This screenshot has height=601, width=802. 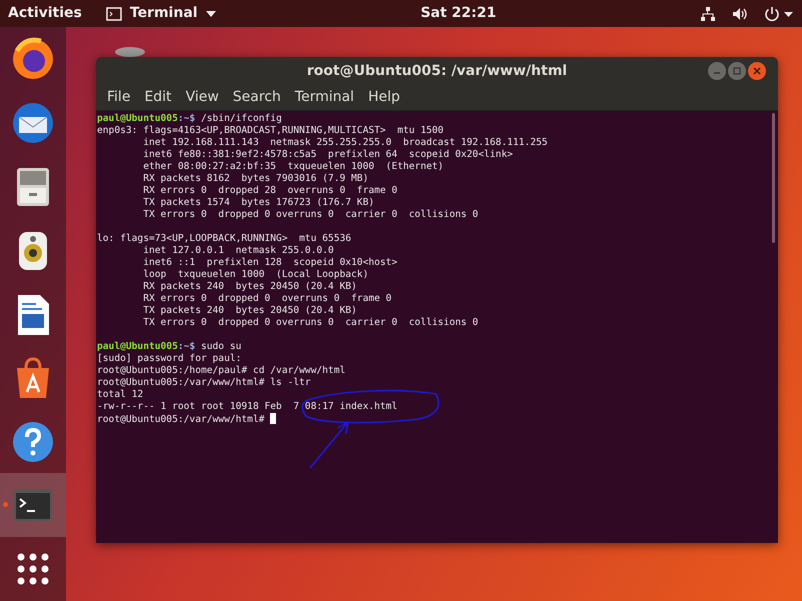 What do you see at coordinates (708, 14) in the screenshot?
I see `network-icon` at bounding box center [708, 14].